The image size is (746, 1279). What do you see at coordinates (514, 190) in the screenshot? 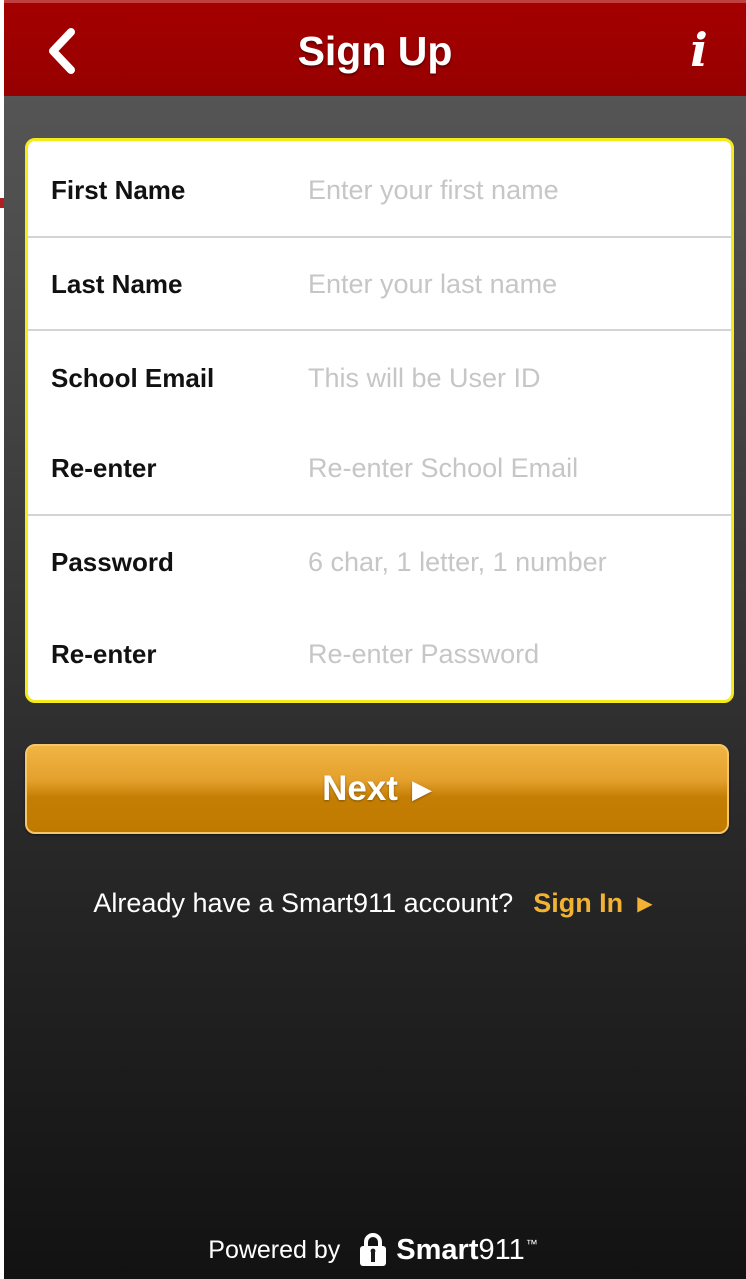
I see `first-name-input` at bounding box center [514, 190].